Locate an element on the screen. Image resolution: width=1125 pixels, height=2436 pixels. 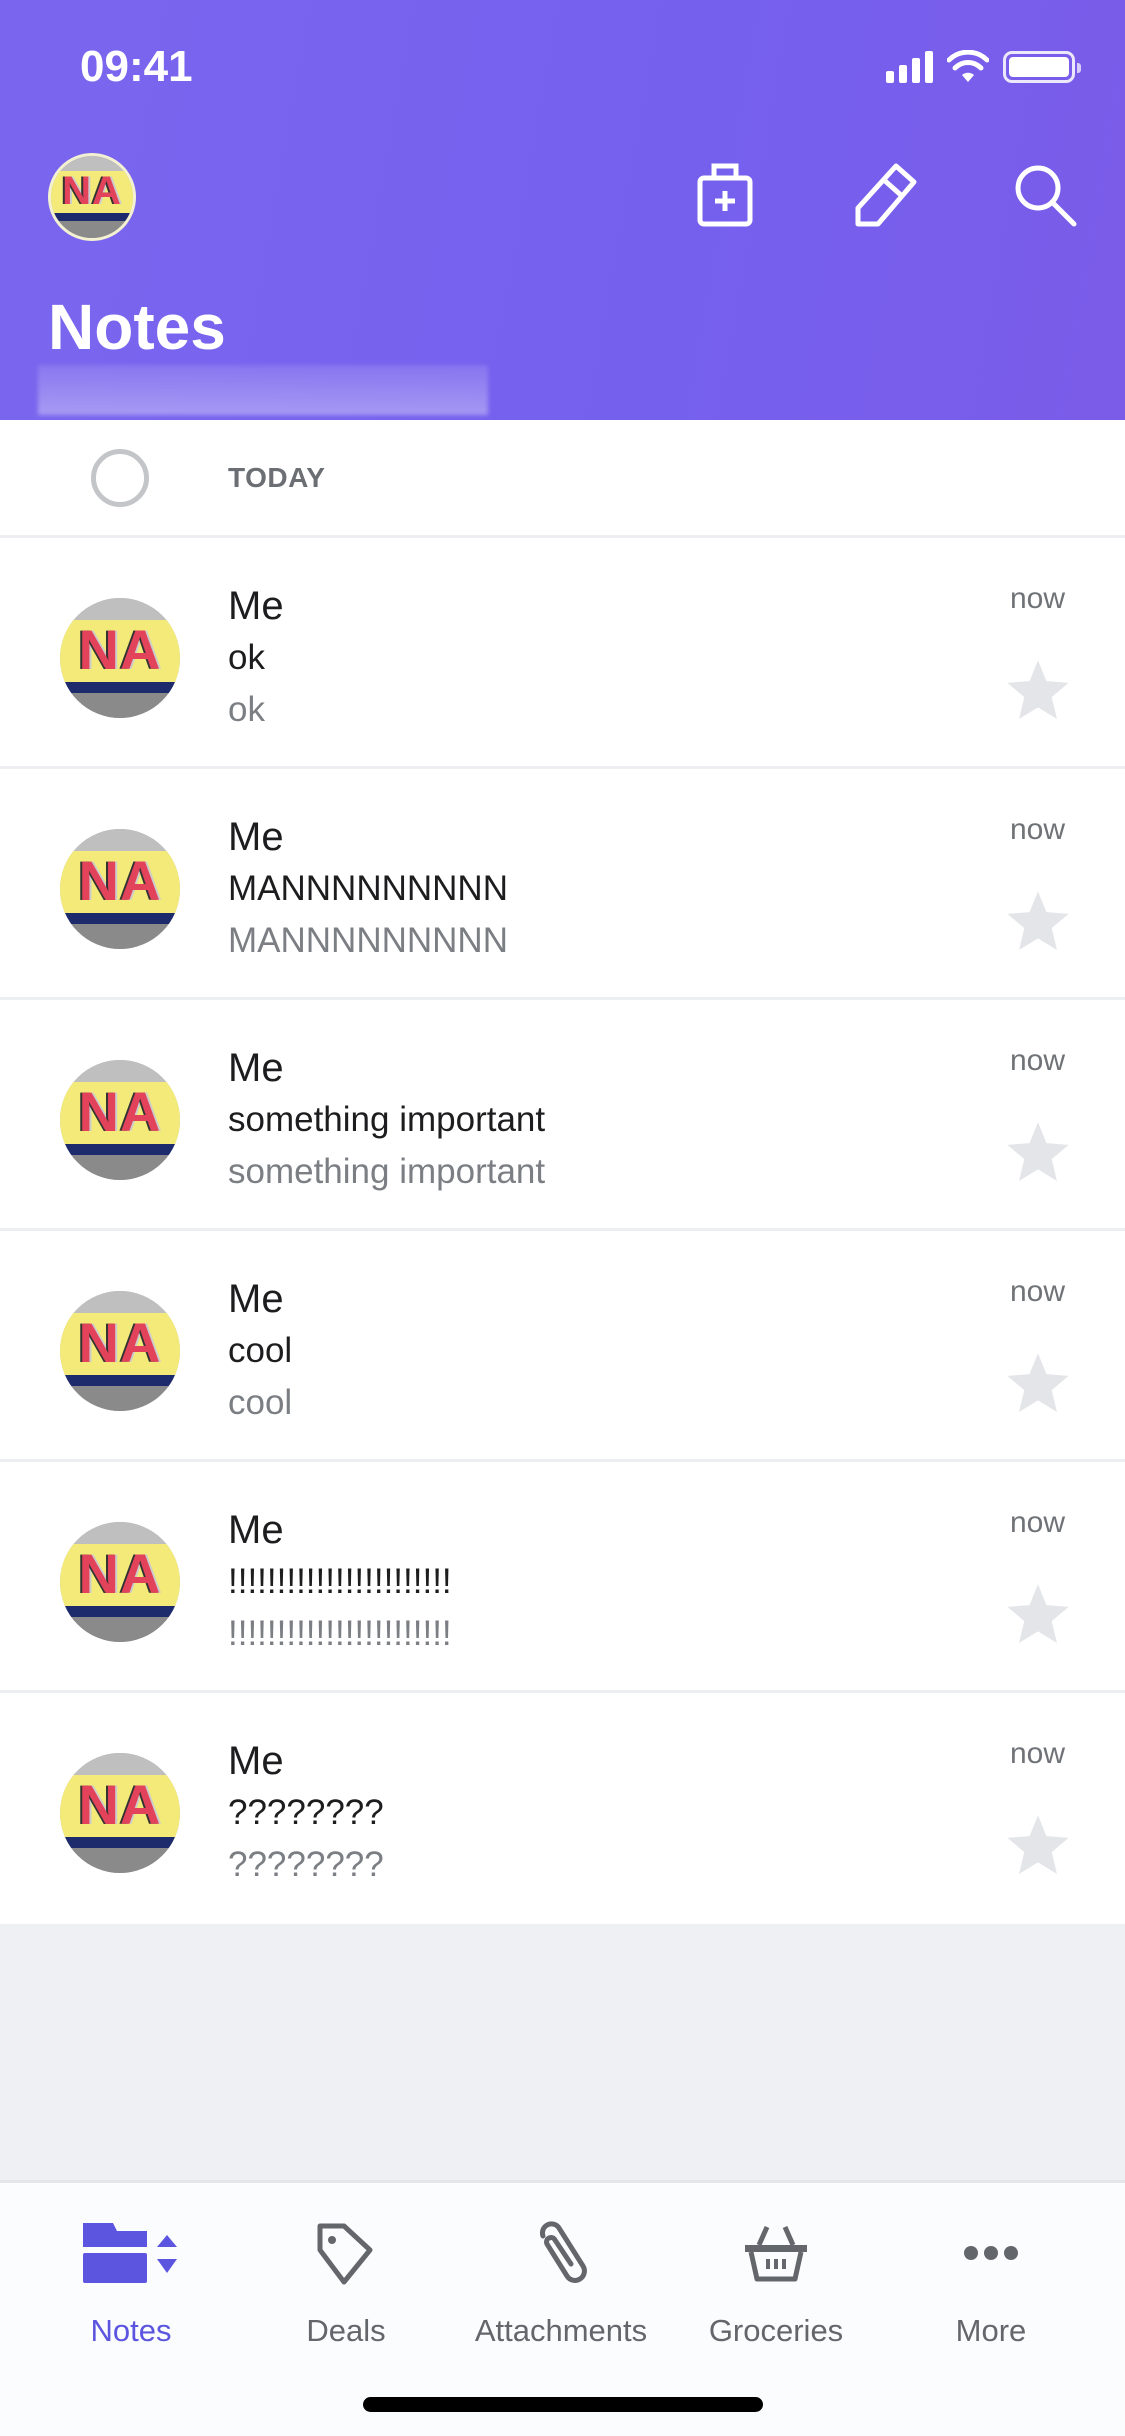
basket-icon is located at coordinates (776, 2253).